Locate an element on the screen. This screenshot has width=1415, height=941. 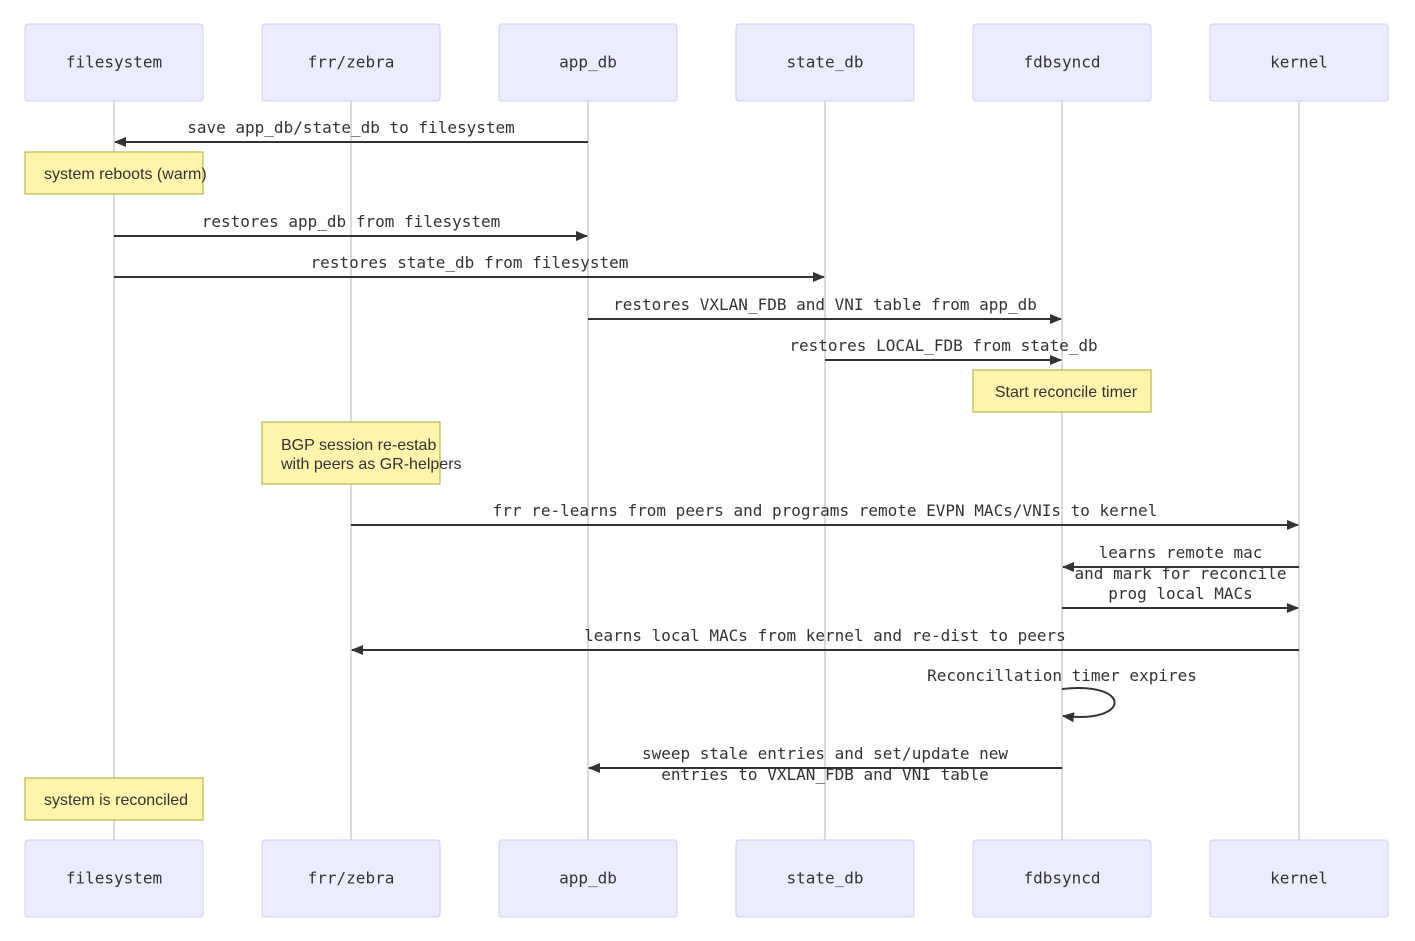
actor-app_db-bottom: app_db is located at coordinates (588, 878).